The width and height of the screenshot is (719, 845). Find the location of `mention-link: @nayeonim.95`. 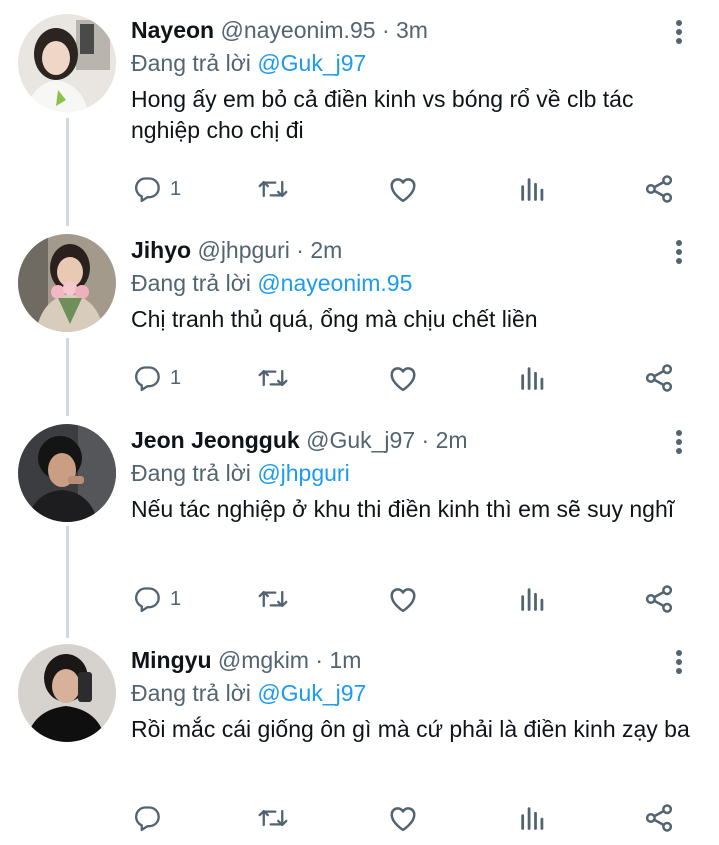

mention-link: @nayeonim.95 is located at coordinates (334, 283).